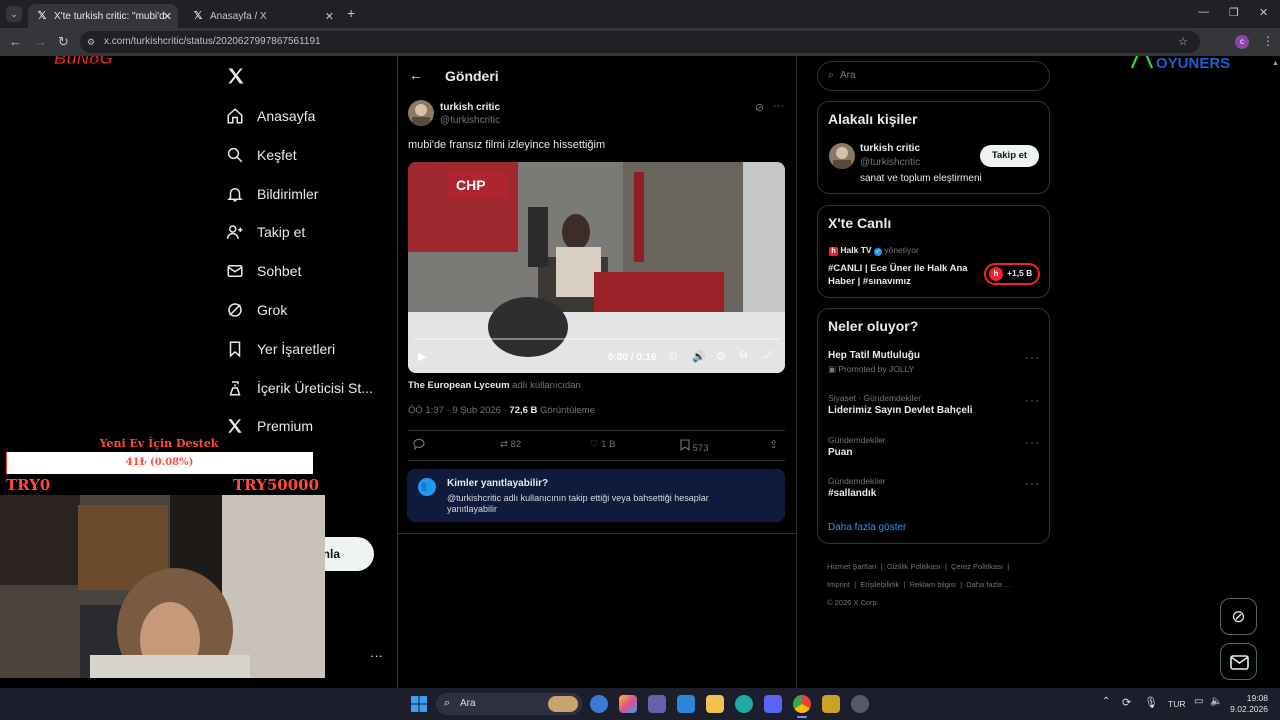  What do you see at coordinates (265, 232) in the screenshot?
I see `sidebar-item-person-plus: Takip et` at bounding box center [265, 232].